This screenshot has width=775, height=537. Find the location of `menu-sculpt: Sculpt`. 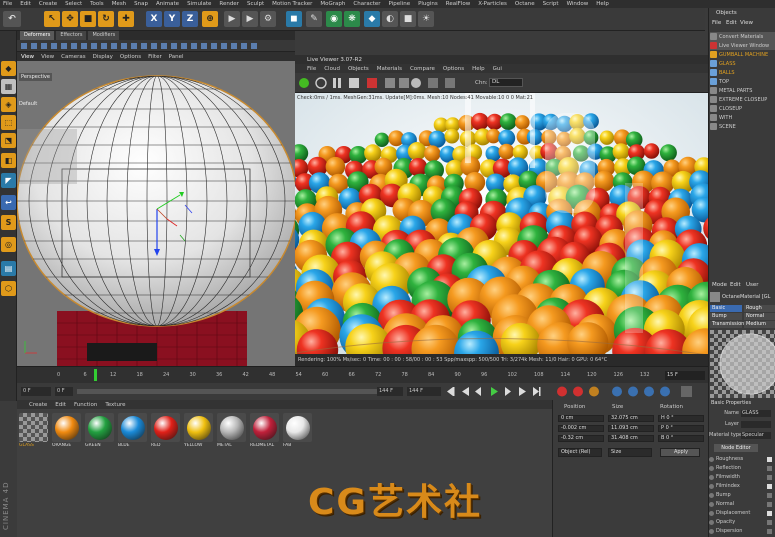

menu-sculpt: Sculpt is located at coordinates (255, 4).